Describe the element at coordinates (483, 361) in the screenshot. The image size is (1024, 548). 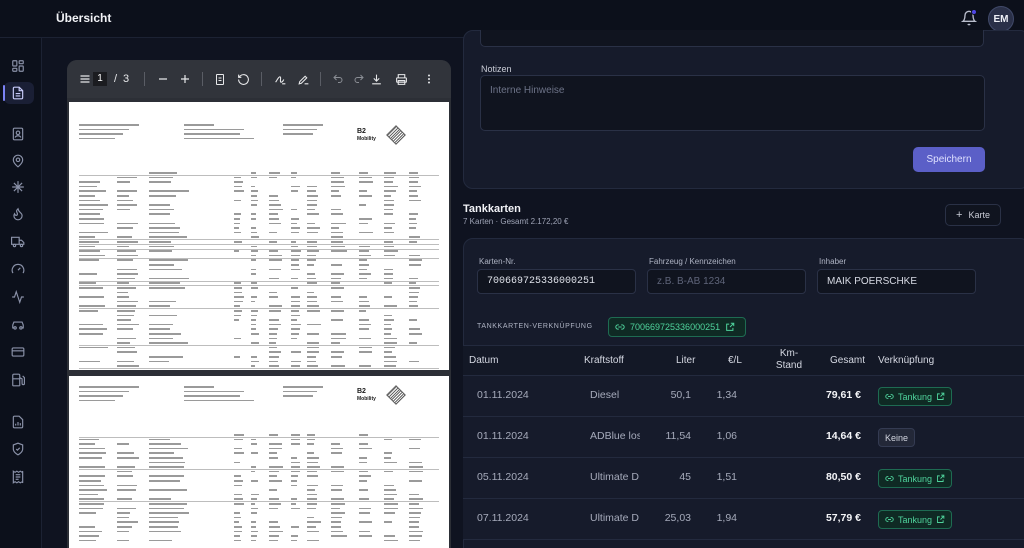
I see `col-datum: Datum` at that location.